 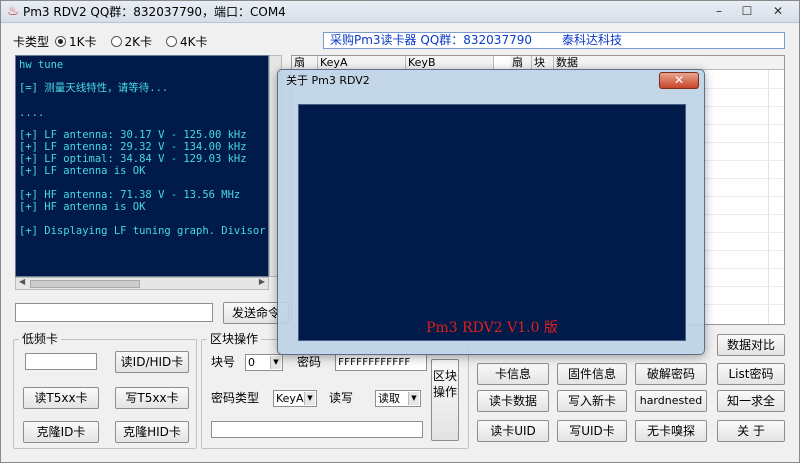 I want to click on scroll-right-icon: ▶, so click(x=262, y=281).